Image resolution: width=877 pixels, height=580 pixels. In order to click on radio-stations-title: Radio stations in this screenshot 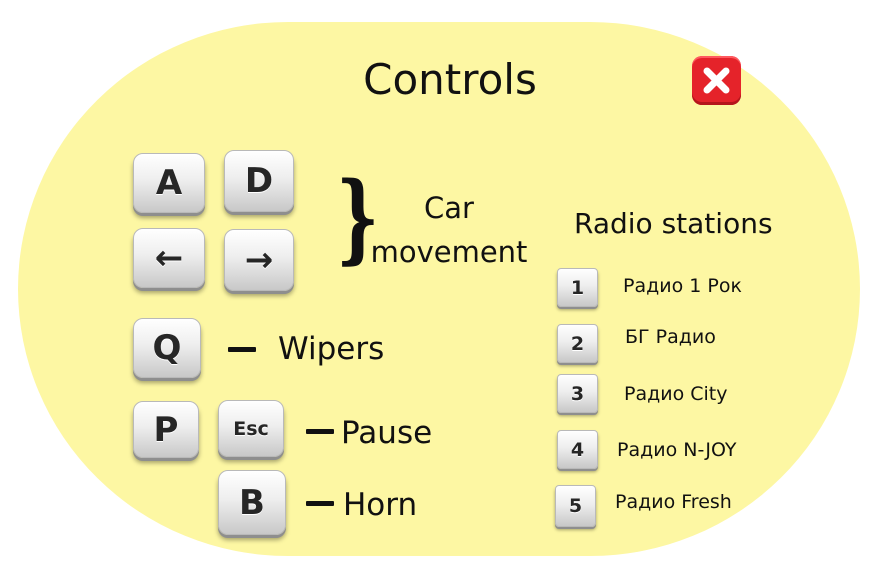, I will do `click(673, 223)`.